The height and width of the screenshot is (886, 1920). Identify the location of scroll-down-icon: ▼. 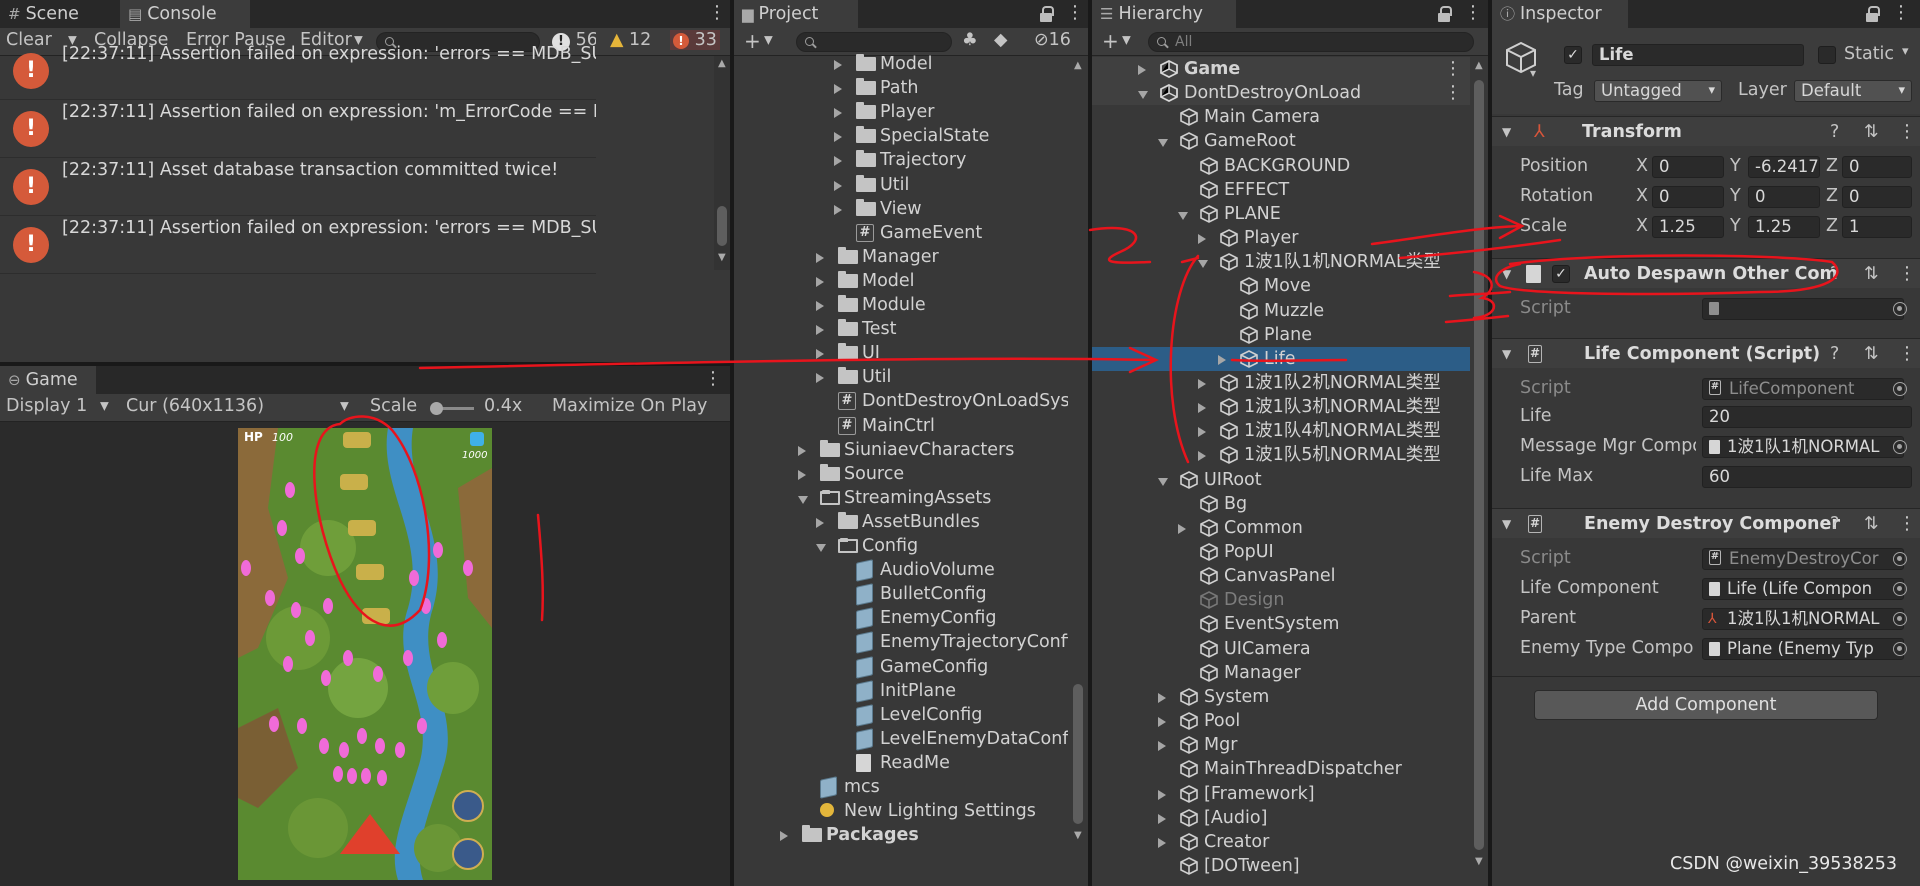
(1479, 861).